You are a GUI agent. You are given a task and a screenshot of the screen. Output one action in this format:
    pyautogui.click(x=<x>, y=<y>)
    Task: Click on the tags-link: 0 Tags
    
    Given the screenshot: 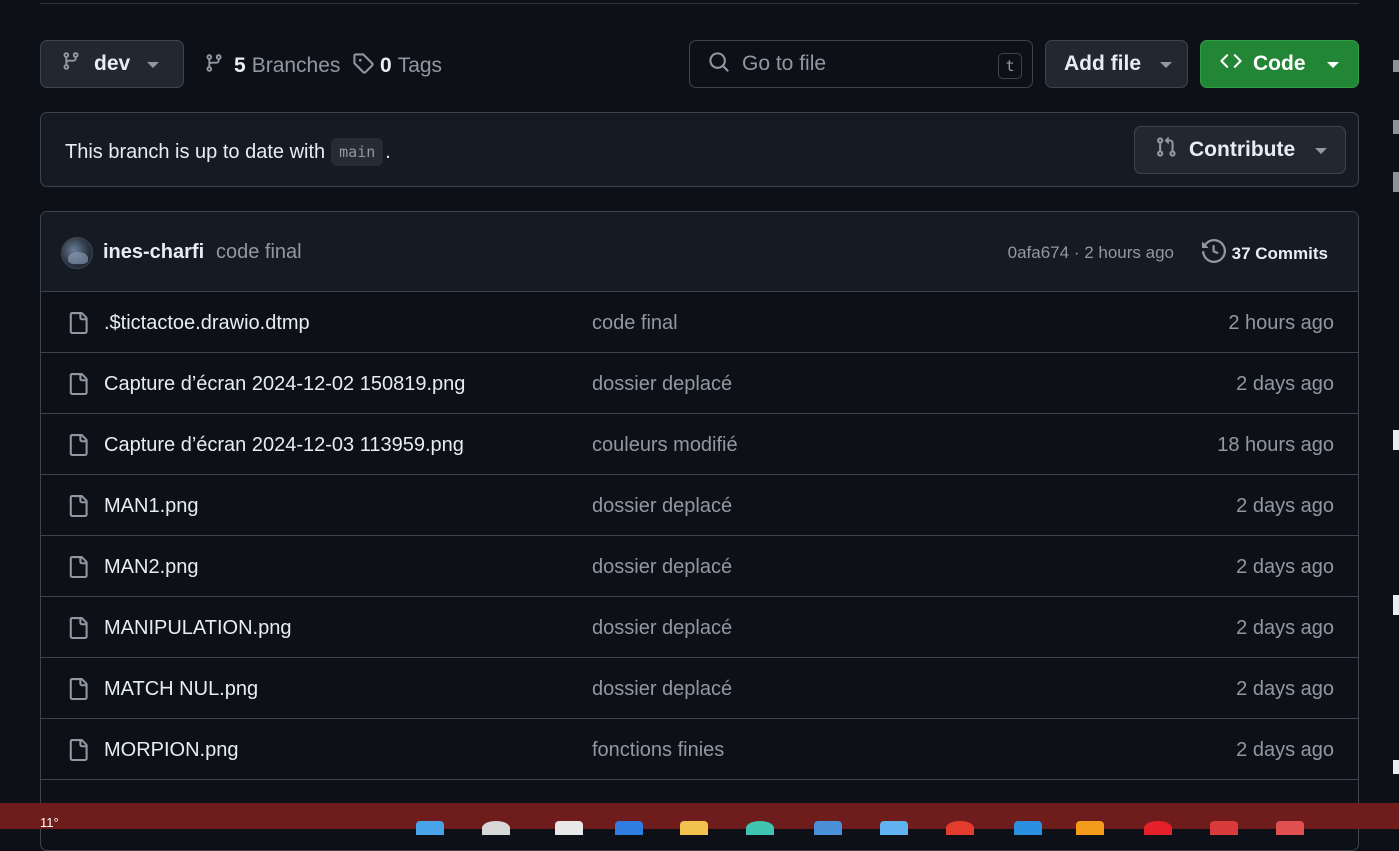 What is the action you would take?
    pyautogui.click(x=397, y=66)
    